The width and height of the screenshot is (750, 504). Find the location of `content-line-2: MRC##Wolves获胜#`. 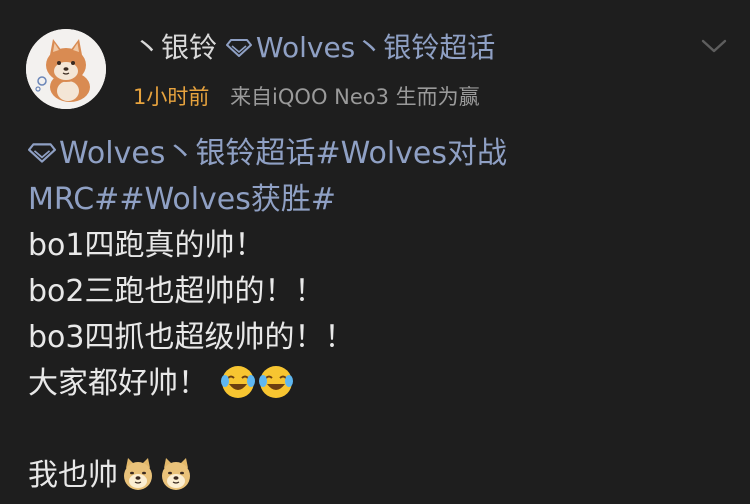

content-line-2: MRC##Wolves获胜# is located at coordinates (378, 200).